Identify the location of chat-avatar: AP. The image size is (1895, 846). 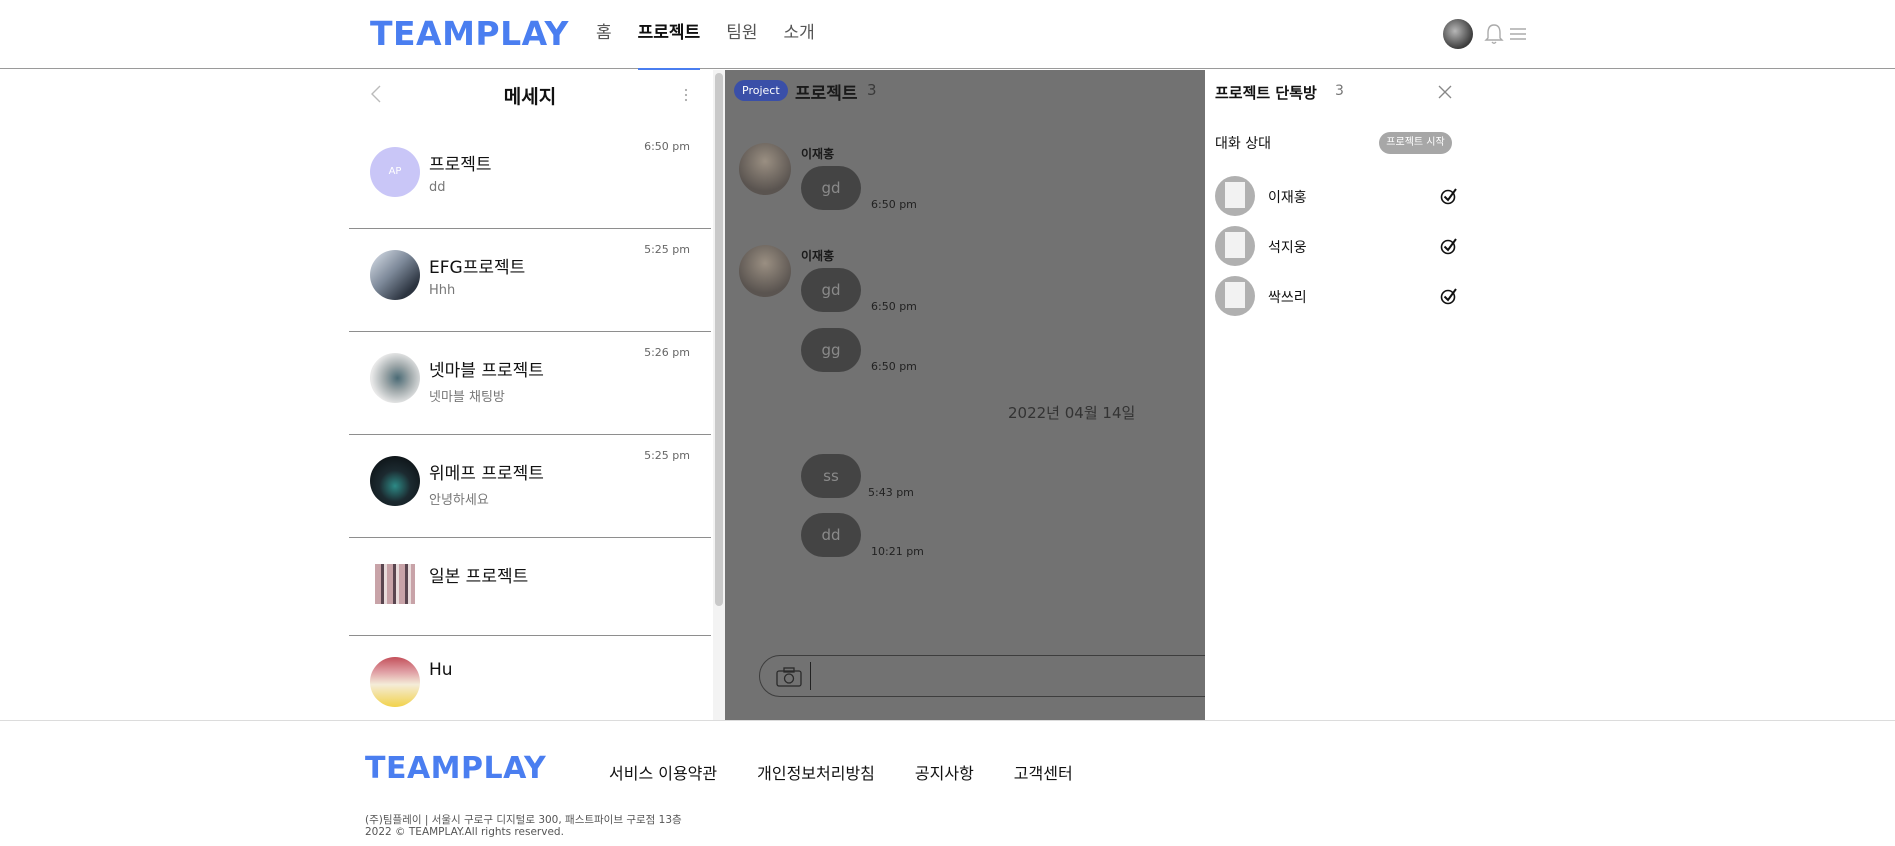
(395, 172).